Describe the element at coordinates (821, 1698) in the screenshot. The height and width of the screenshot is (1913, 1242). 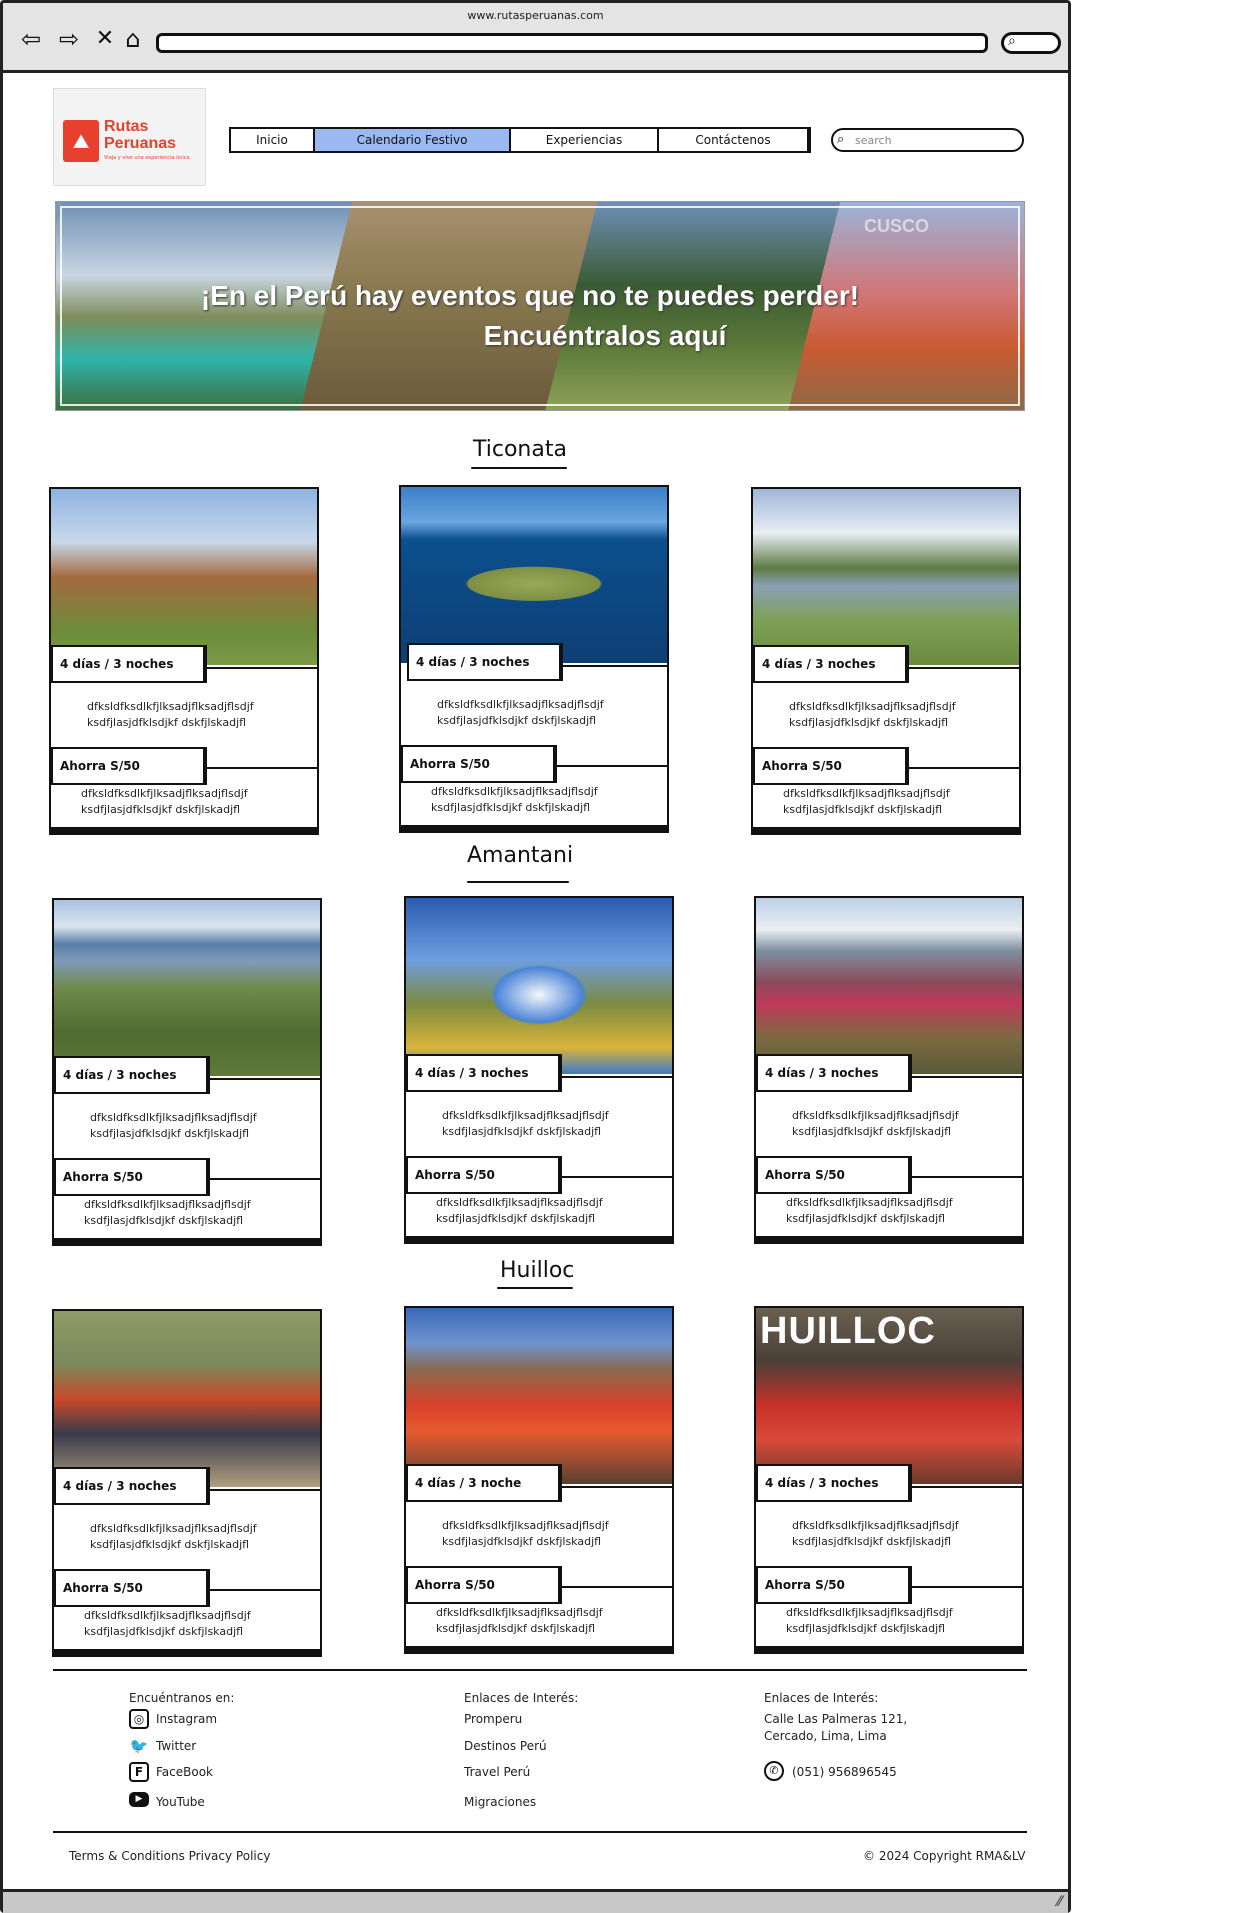
I see `contact-title: Enlaces de Interés:` at that location.